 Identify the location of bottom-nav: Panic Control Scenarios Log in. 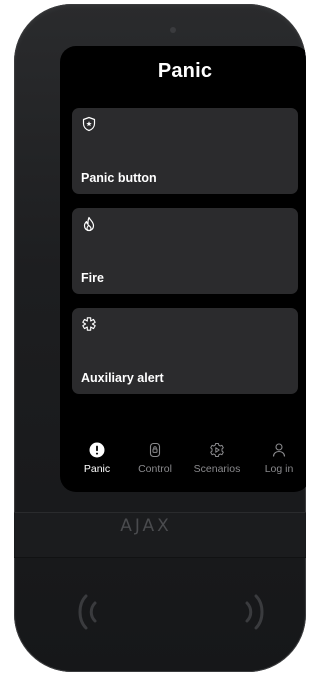
(183, 462).